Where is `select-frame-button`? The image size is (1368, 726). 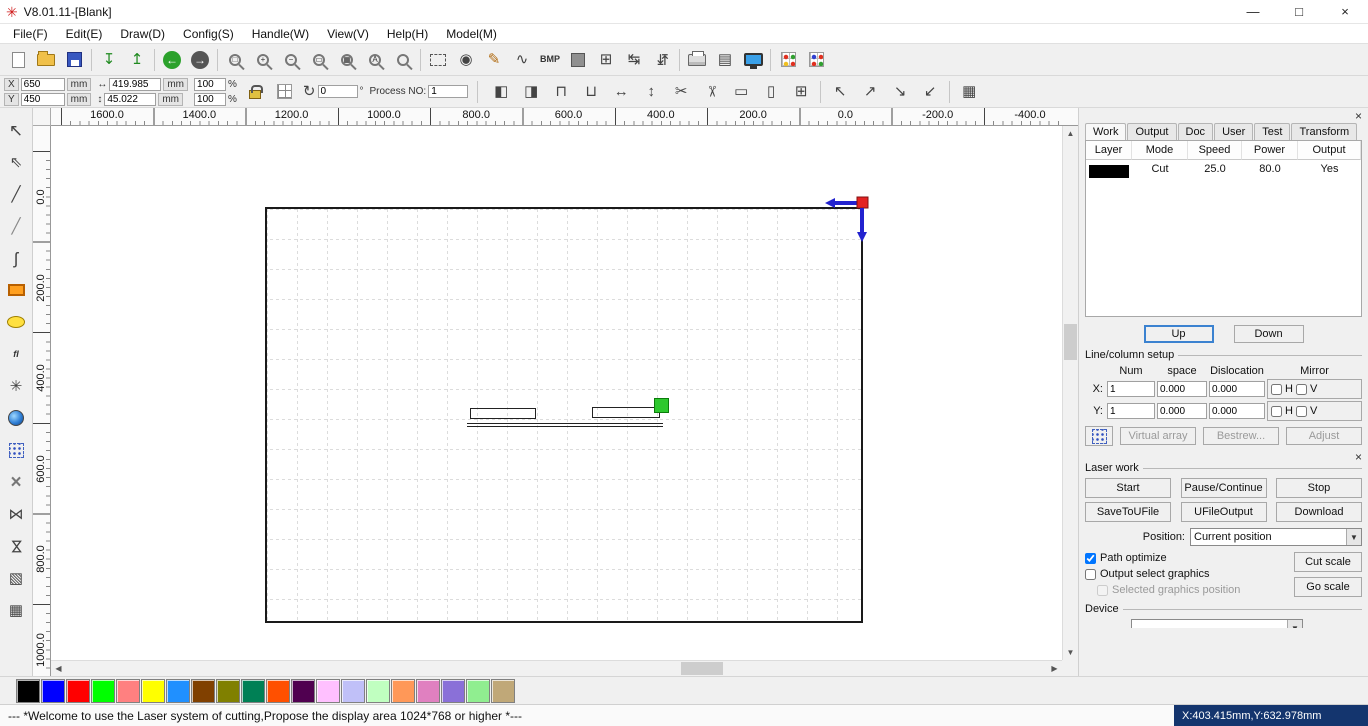
select-frame-button is located at coordinates (438, 60).